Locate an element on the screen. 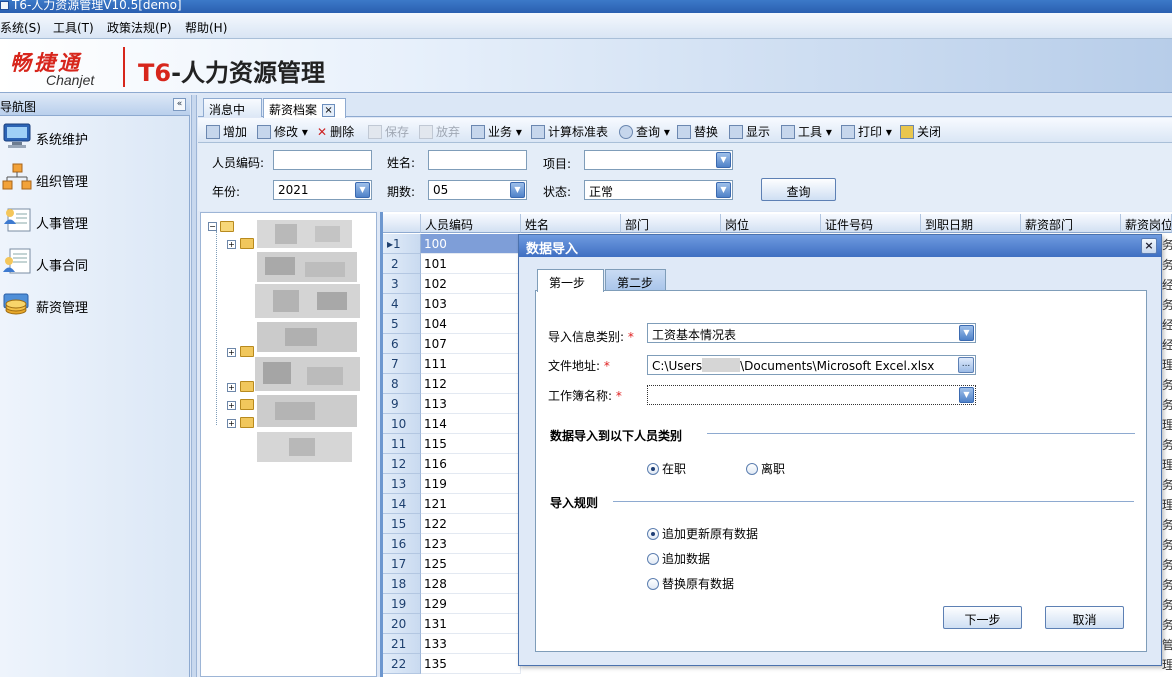 This screenshot has height=677, width=1172. save-button: 保存 is located at coordinates (388, 131).